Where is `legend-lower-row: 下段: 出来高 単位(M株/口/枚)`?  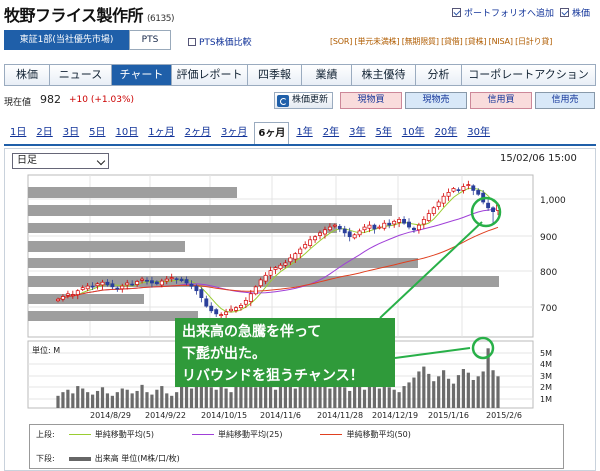 legend-lower-row: 下段: 出来高 単位(M株/口/枚) is located at coordinates (108, 458).